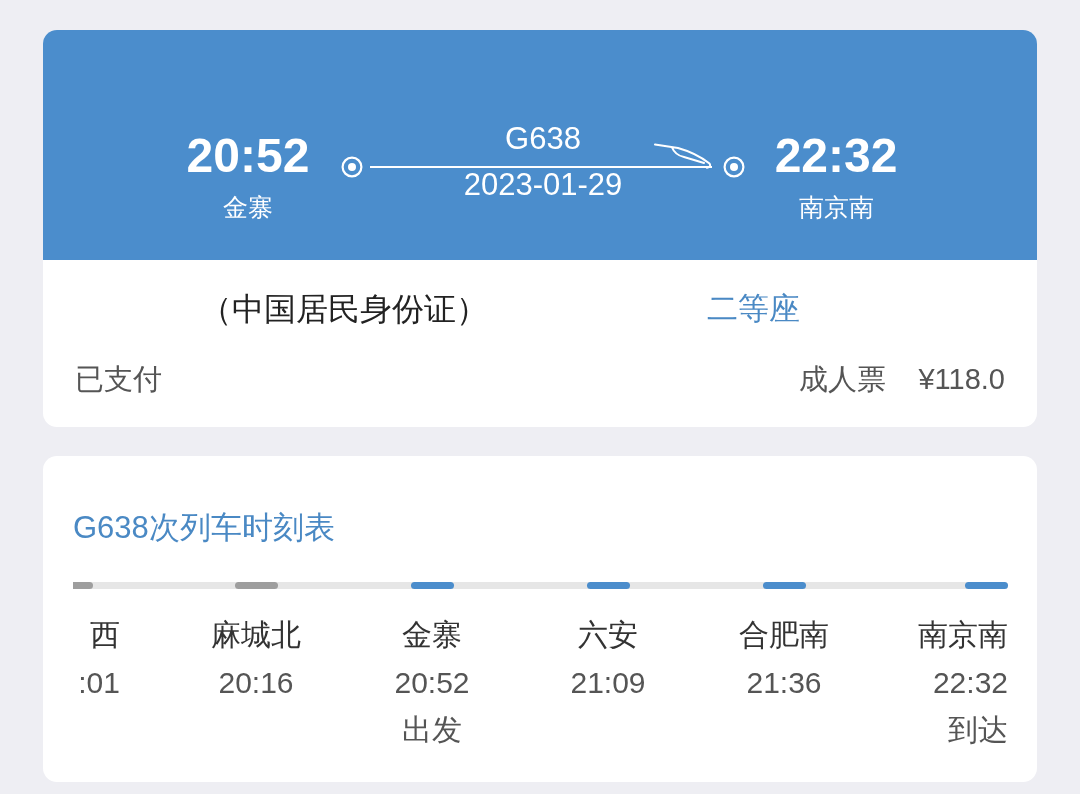 The width and height of the screenshot is (1080, 794). What do you see at coordinates (432, 730) in the screenshot?
I see `stop-note: 出发` at bounding box center [432, 730].